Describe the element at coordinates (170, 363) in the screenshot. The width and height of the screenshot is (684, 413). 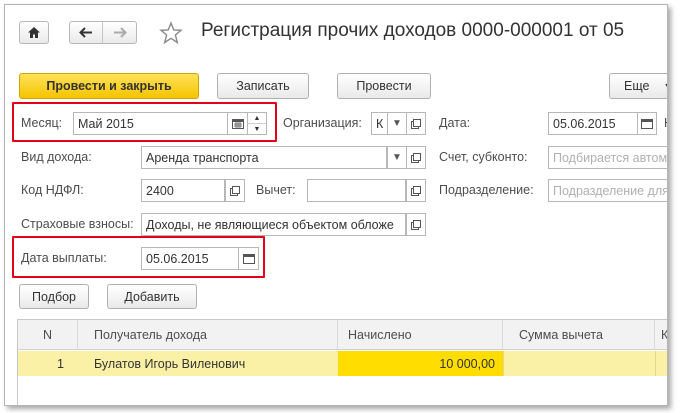
I see `row-recipient: Булатов Игорь Виленович` at that location.